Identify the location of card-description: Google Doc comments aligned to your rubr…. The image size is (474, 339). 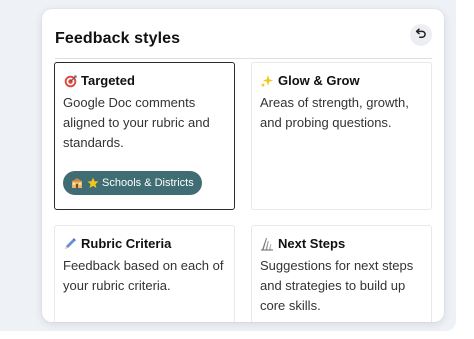
(136, 122).